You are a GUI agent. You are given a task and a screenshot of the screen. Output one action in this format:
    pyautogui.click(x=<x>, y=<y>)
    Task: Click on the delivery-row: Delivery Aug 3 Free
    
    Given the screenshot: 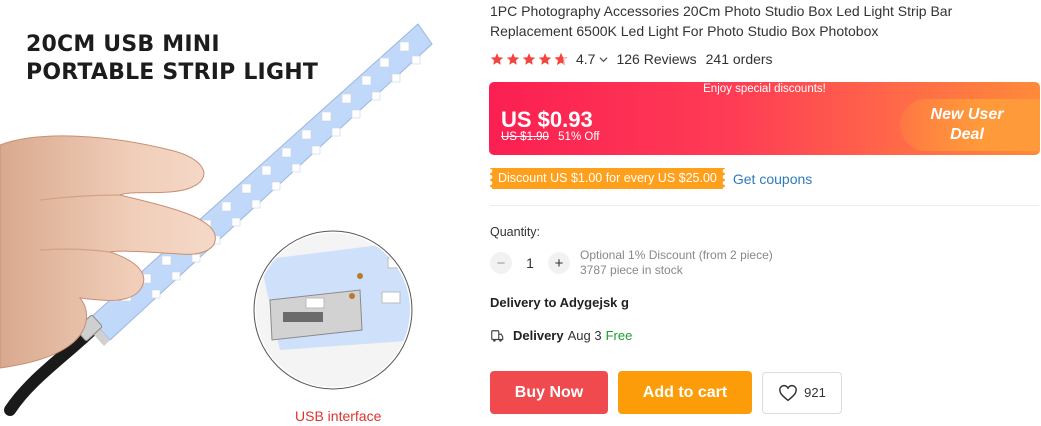 What is the action you would take?
    pyautogui.click(x=561, y=335)
    